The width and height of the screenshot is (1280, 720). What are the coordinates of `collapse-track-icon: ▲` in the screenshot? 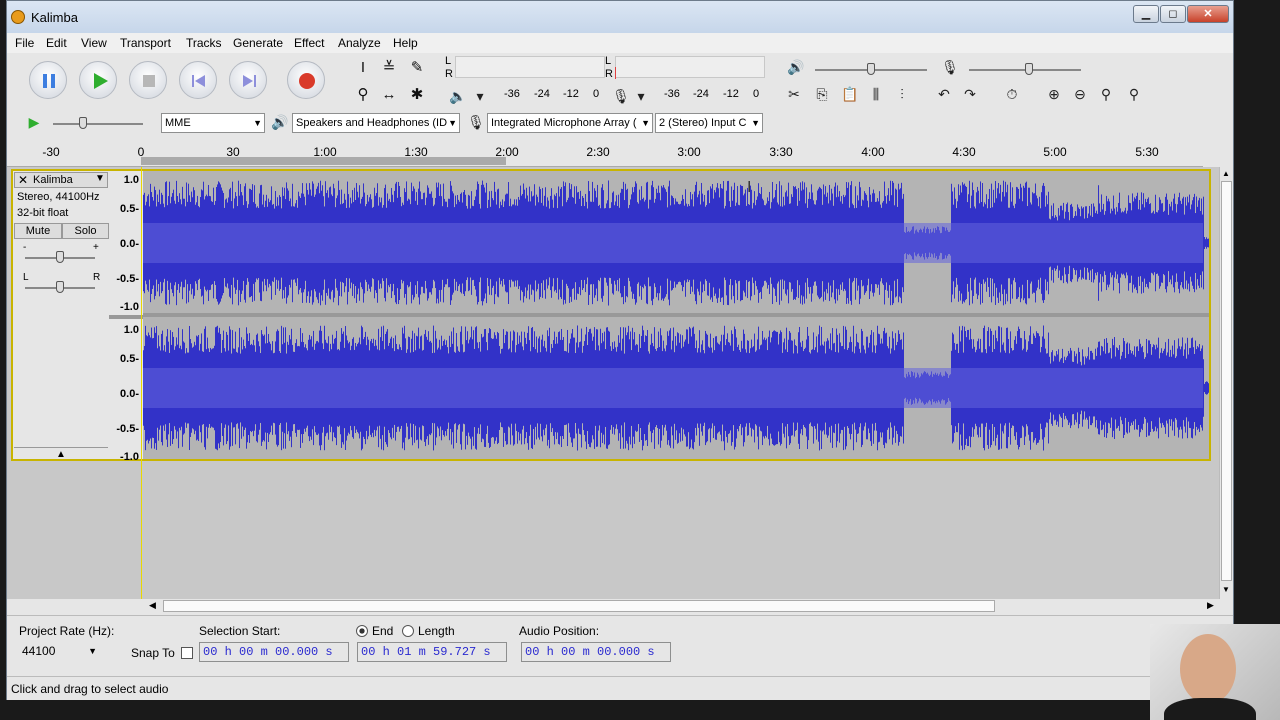 It's located at (61, 454).